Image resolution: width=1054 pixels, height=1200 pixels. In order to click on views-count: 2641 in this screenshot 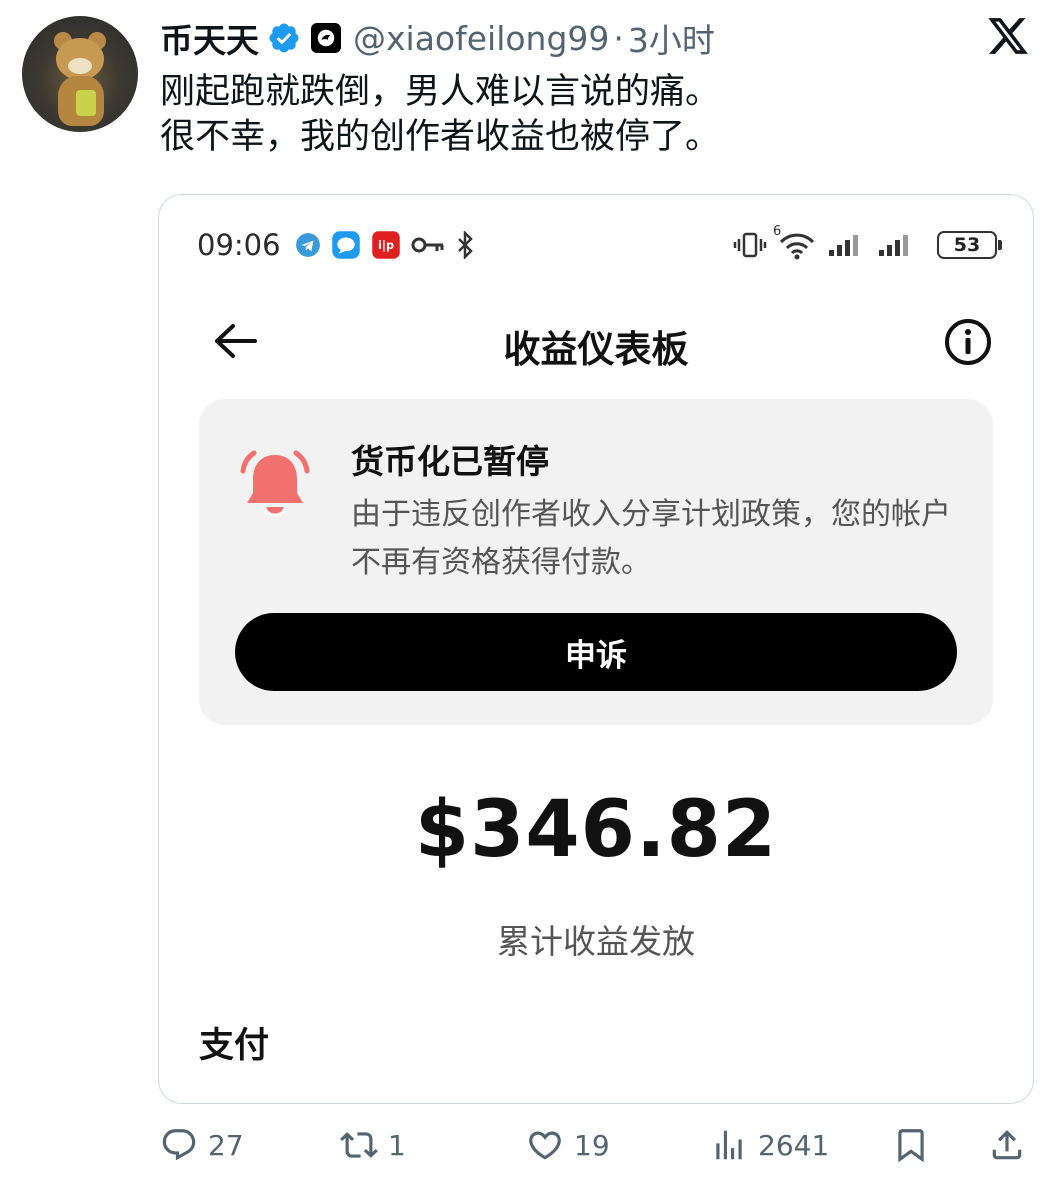, I will do `click(794, 1145)`.